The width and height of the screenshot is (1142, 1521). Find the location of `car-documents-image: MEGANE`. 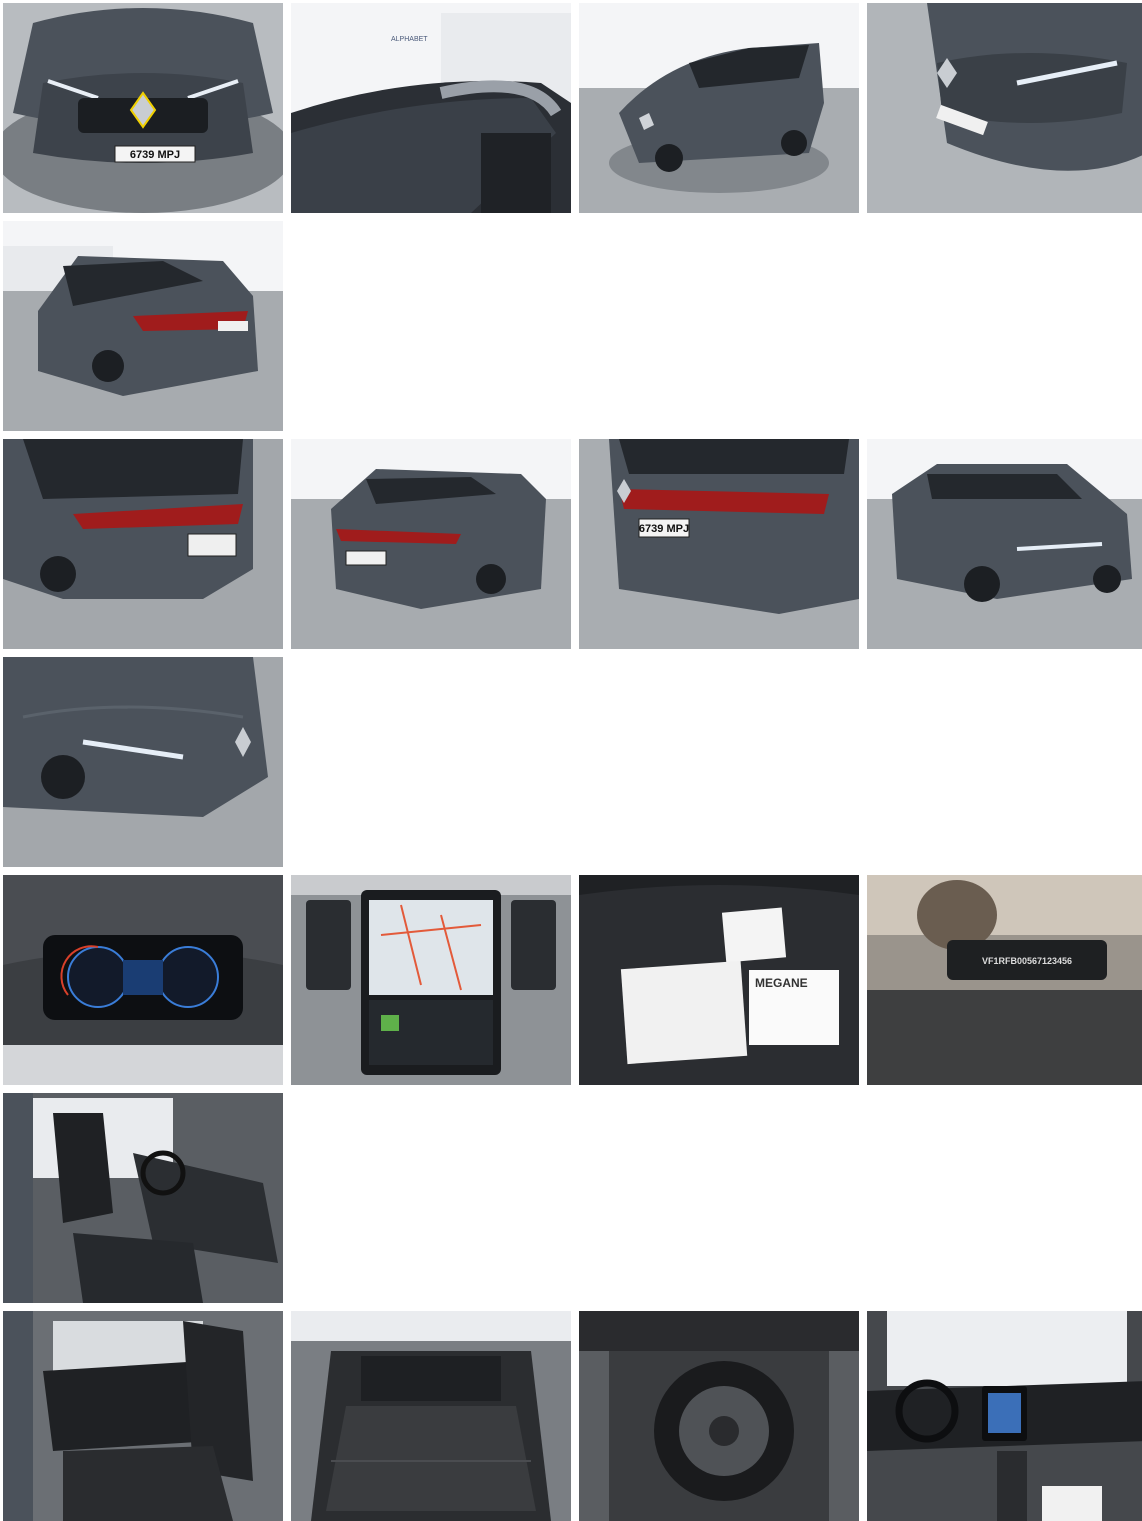

car-documents-image: MEGANE is located at coordinates (719, 980).